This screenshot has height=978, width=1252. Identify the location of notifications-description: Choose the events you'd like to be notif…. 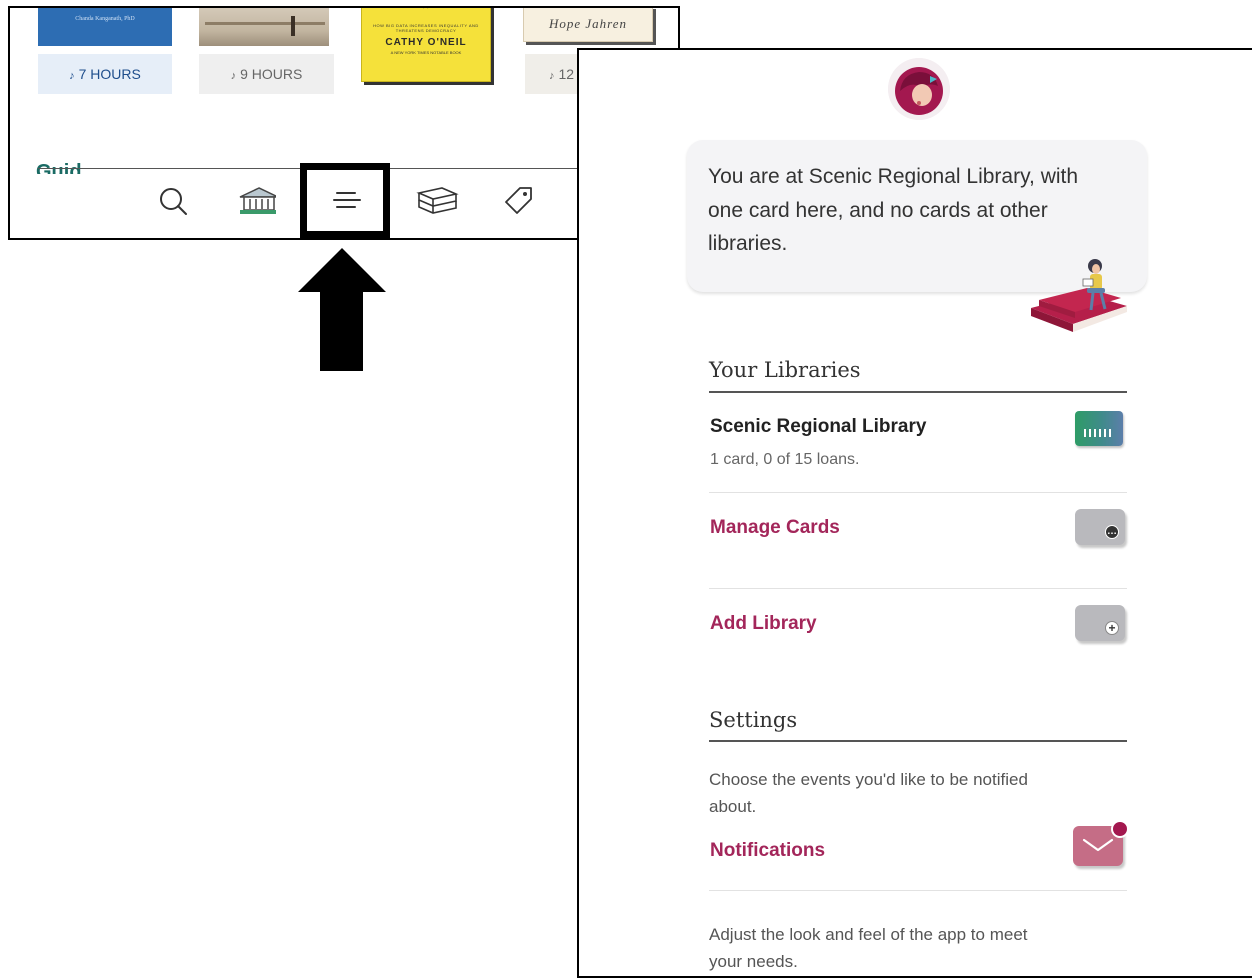
(868, 793).